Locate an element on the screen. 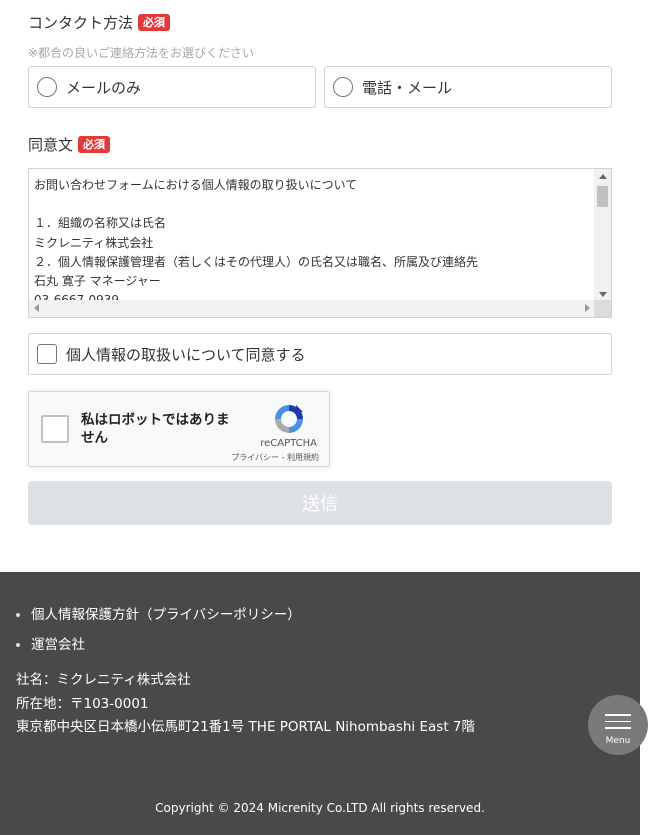 The image size is (648, 835). footer-links: 個人情報保護方針（プライバシーポリシー） 運営会社 is located at coordinates (158, 630).